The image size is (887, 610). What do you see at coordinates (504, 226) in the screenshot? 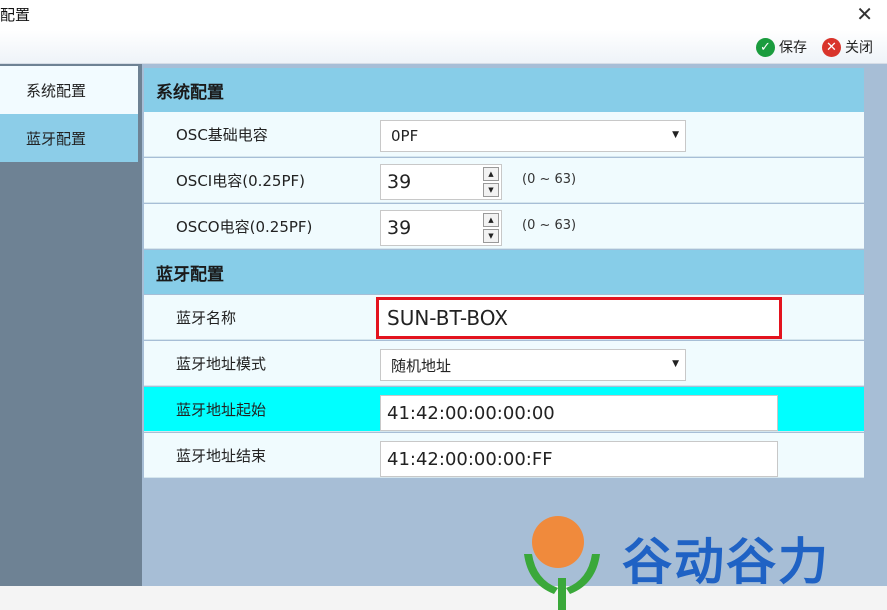
I see `row-osco-capacitance: OSCO电容(0.25PF) 39 ▲ ▼ (0 ~ 63)` at bounding box center [504, 226].